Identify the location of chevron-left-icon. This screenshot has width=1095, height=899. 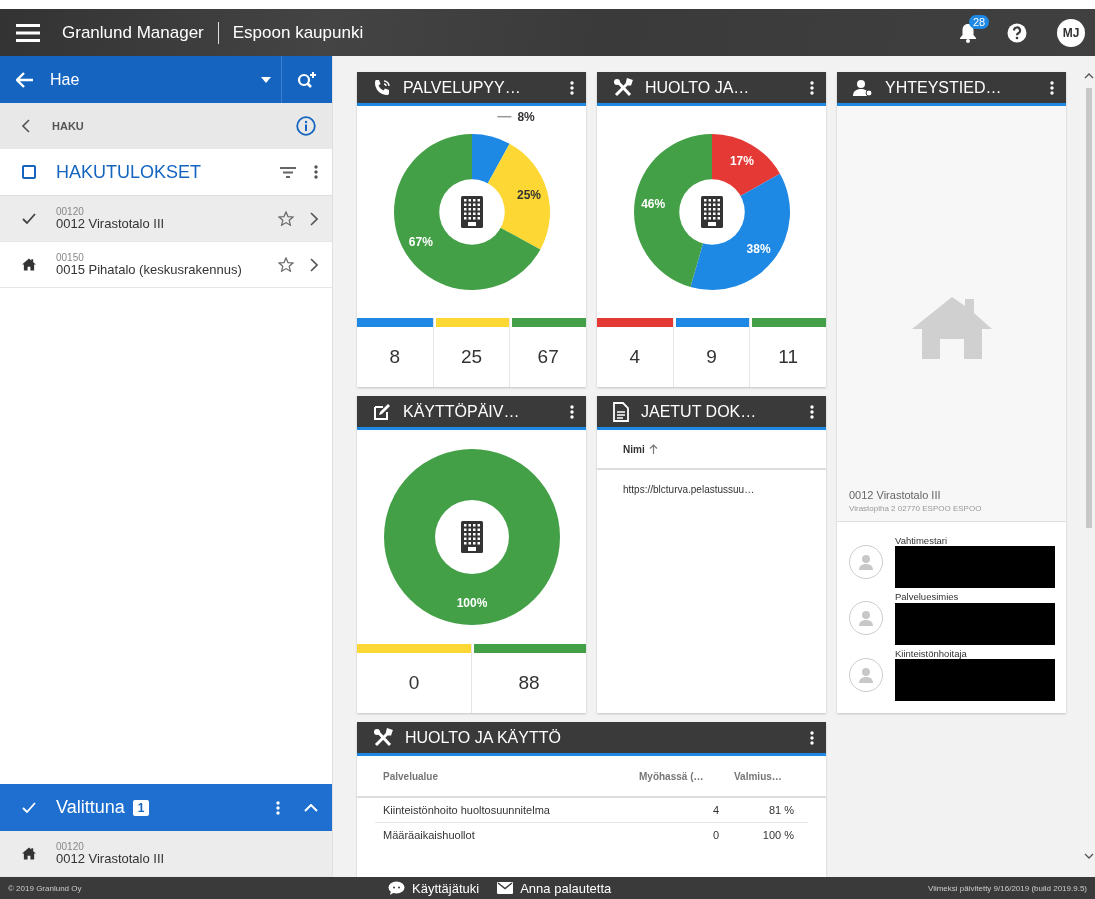
(26, 126).